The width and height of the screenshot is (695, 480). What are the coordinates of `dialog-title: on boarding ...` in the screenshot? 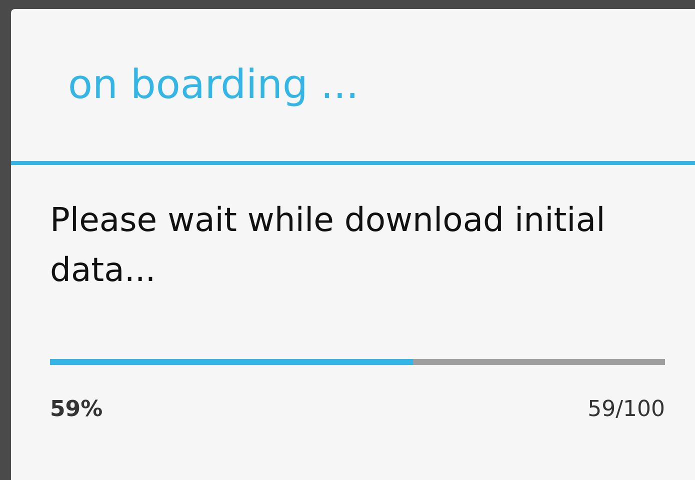 It's located at (213, 85).